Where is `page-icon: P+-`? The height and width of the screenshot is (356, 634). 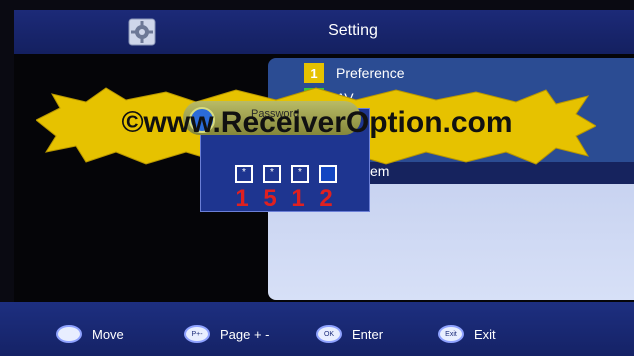 page-icon: P+- is located at coordinates (197, 334).